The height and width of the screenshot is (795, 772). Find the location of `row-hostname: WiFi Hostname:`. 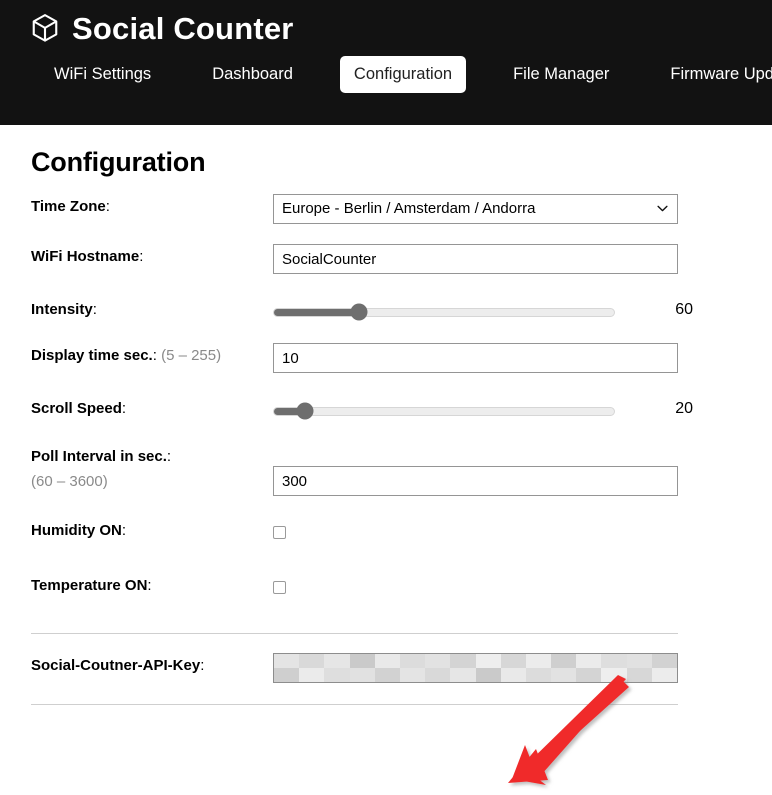

row-hostname: WiFi Hostname: is located at coordinates (386, 260).